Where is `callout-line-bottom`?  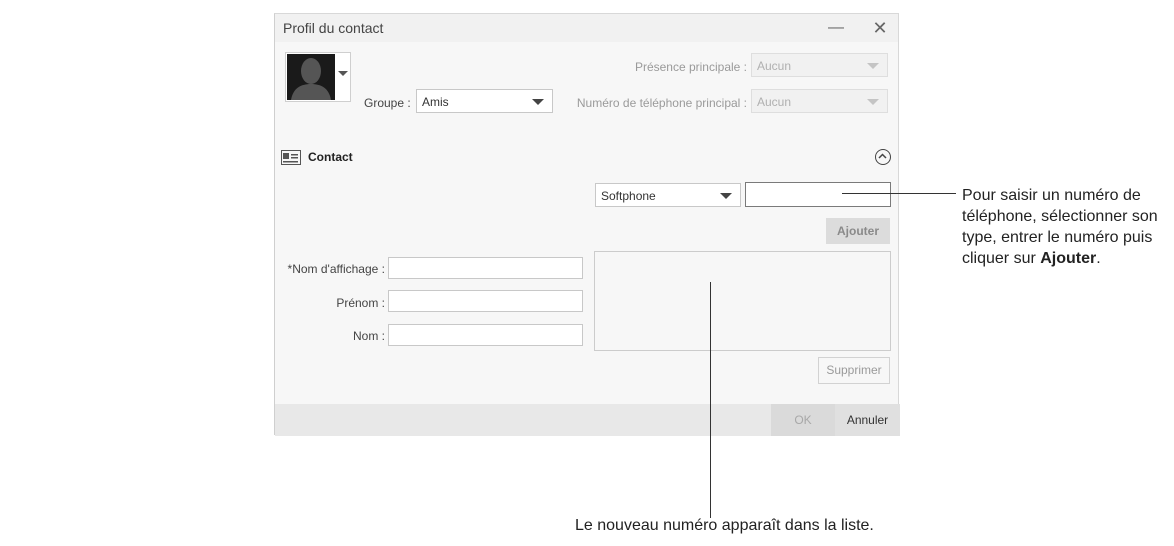 callout-line-bottom is located at coordinates (710, 400).